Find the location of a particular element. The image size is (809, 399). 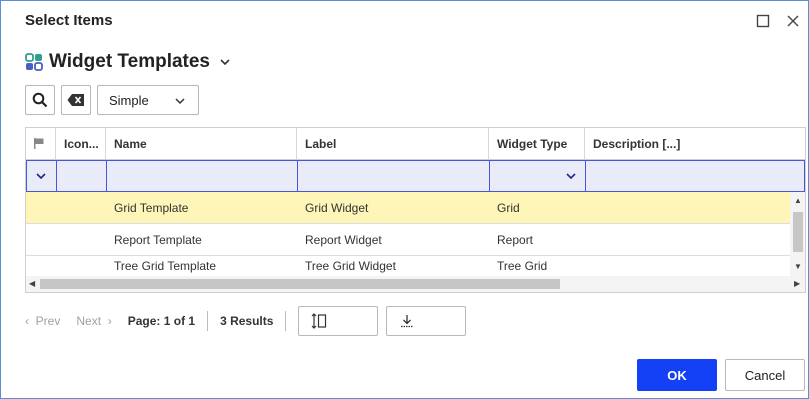

row-label: Report Widget is located at coordinates (343, 239).